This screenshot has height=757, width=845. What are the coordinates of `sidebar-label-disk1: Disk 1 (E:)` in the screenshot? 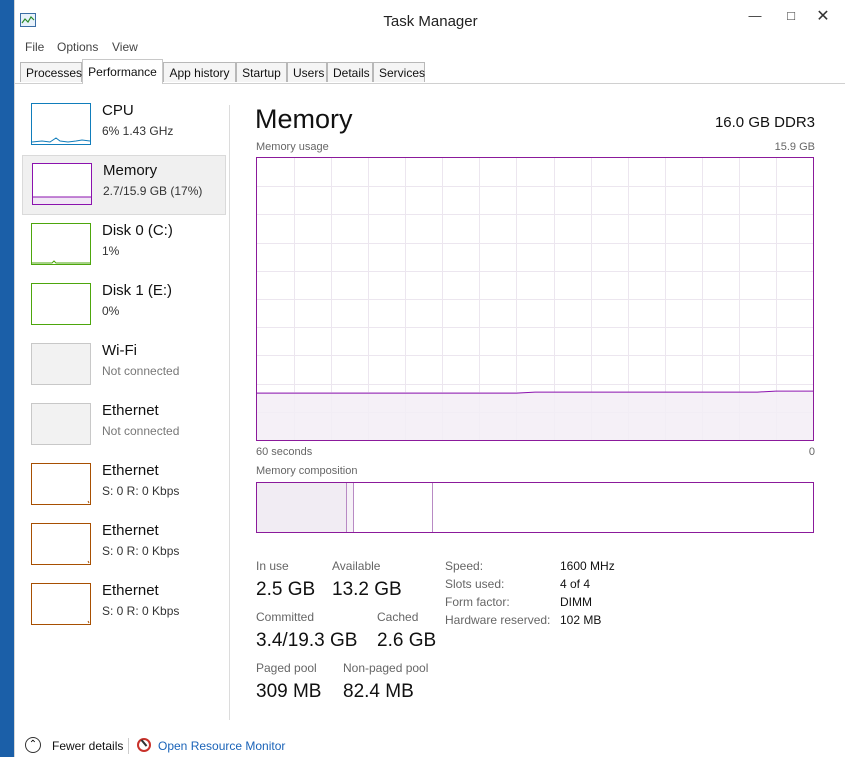 It's located at (137, 290).